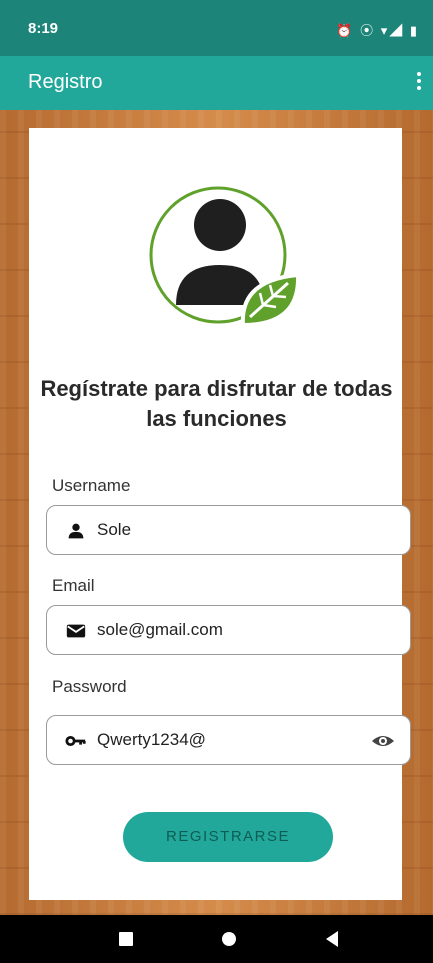  Describe the element at coordinates (225, 257) in the screenshot. I see `avatar-leaf-icon` at that location.